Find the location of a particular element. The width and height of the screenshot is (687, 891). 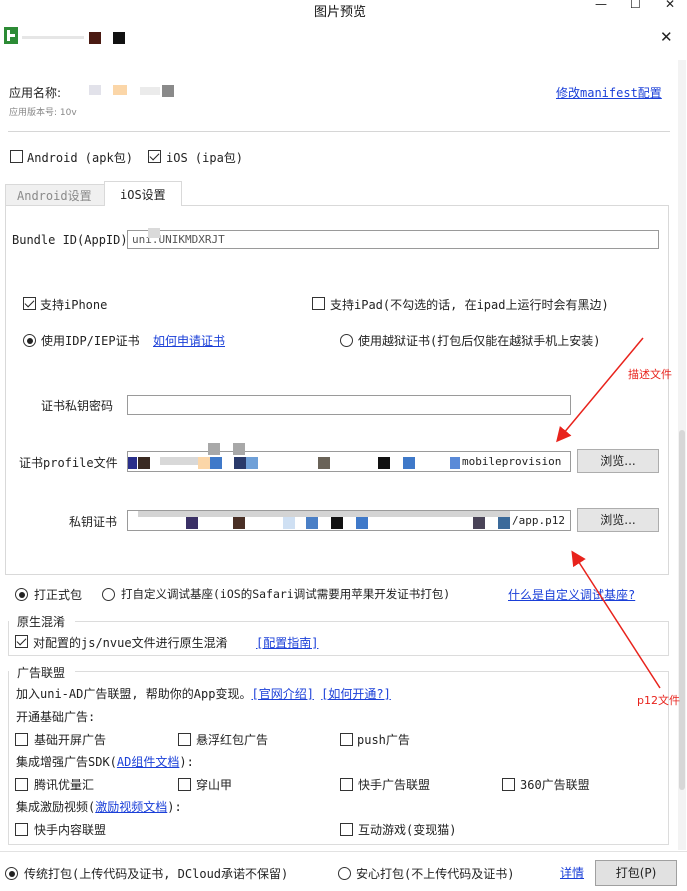

pangle-checkbox is located at coordinates (184, 784).